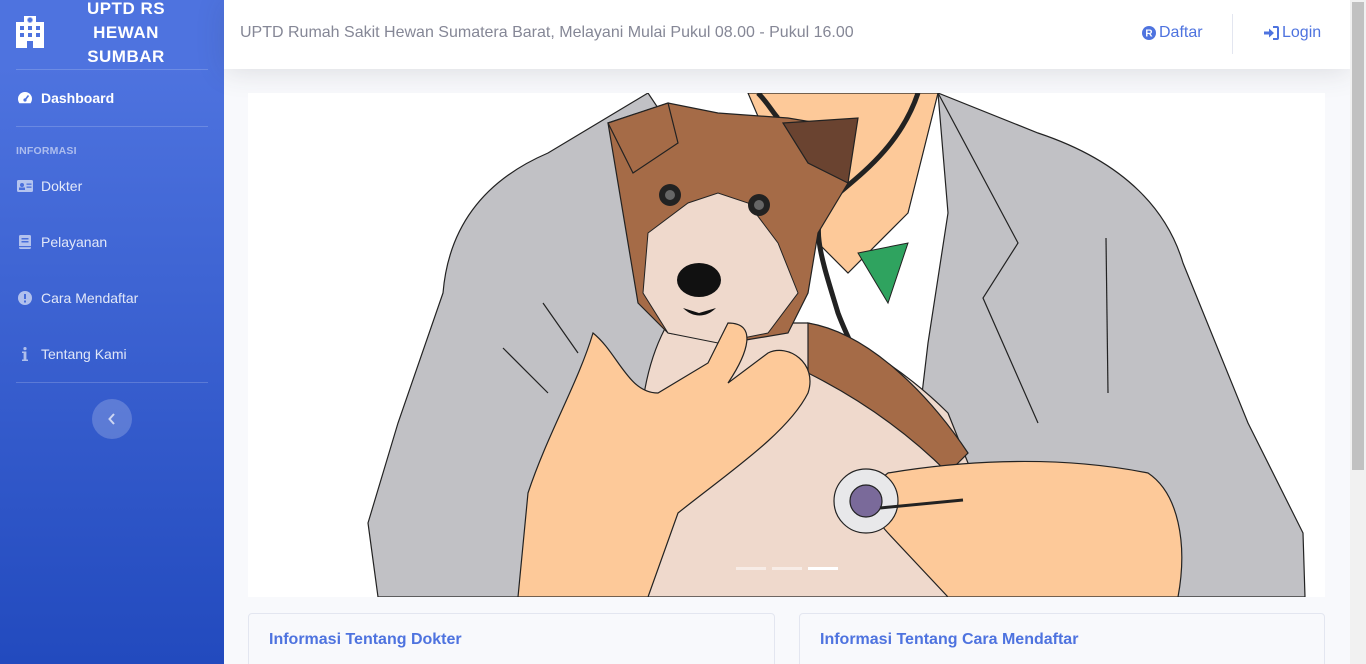  I want to click on card-dokter: Informasi Tentang Dokter, so click(511, 638).